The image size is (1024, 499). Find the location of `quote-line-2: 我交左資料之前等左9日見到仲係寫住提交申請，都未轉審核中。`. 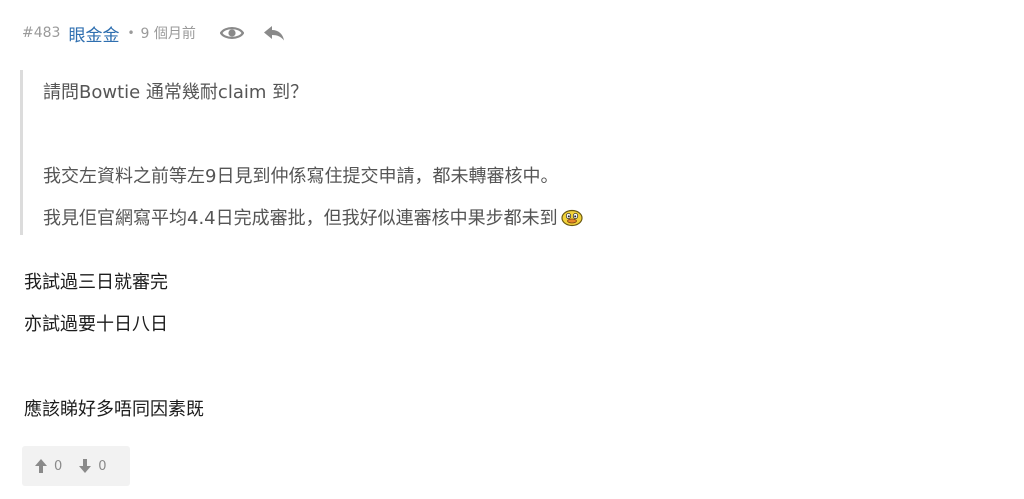

quote-line-2: 我交左資料之前等左9日見到仲係寫住提交申請，都未轉審核中。 is located at coordinates (301, 176).